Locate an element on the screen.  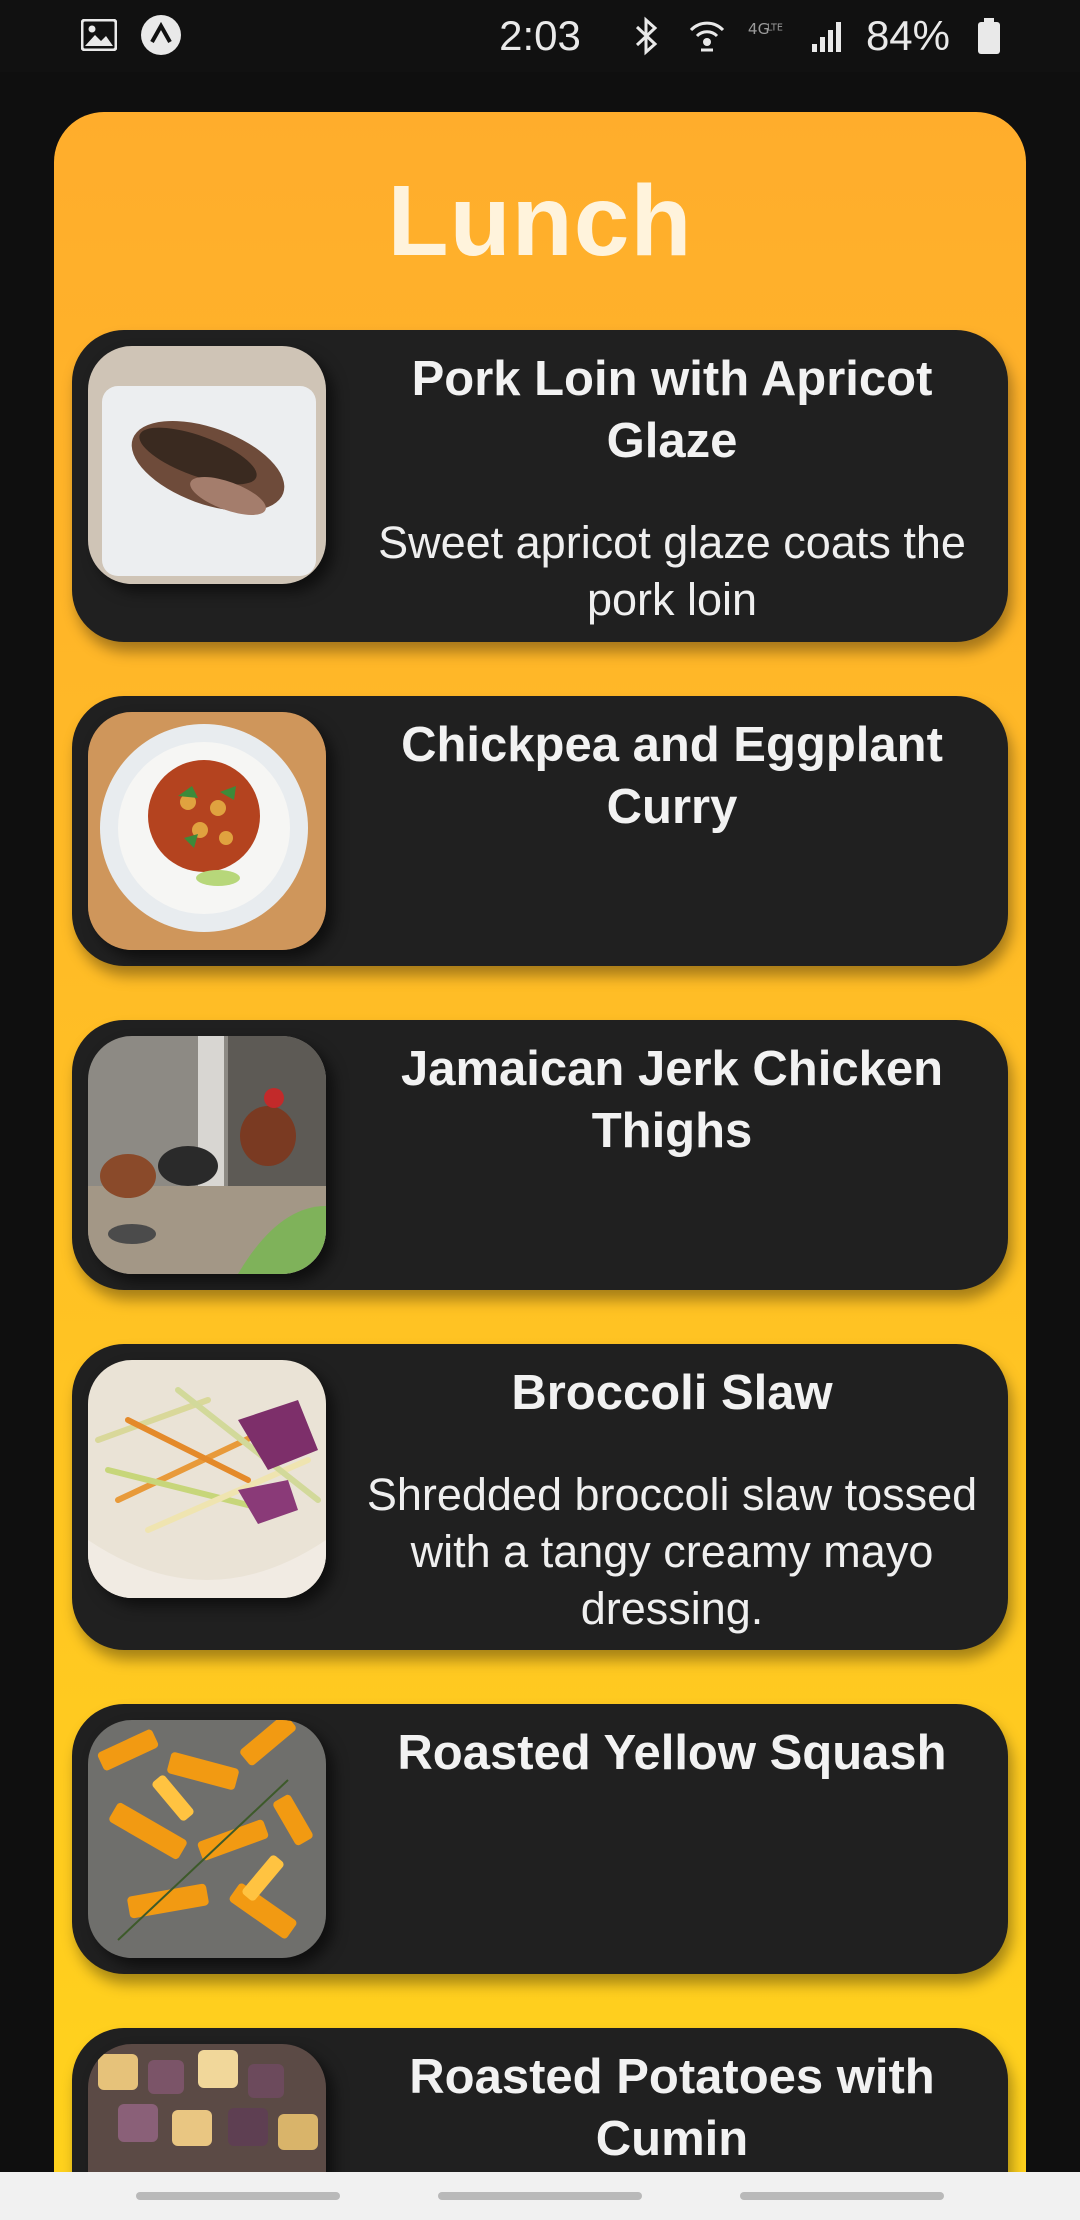
nav-home-handle is located at coordinates (540, 2196).